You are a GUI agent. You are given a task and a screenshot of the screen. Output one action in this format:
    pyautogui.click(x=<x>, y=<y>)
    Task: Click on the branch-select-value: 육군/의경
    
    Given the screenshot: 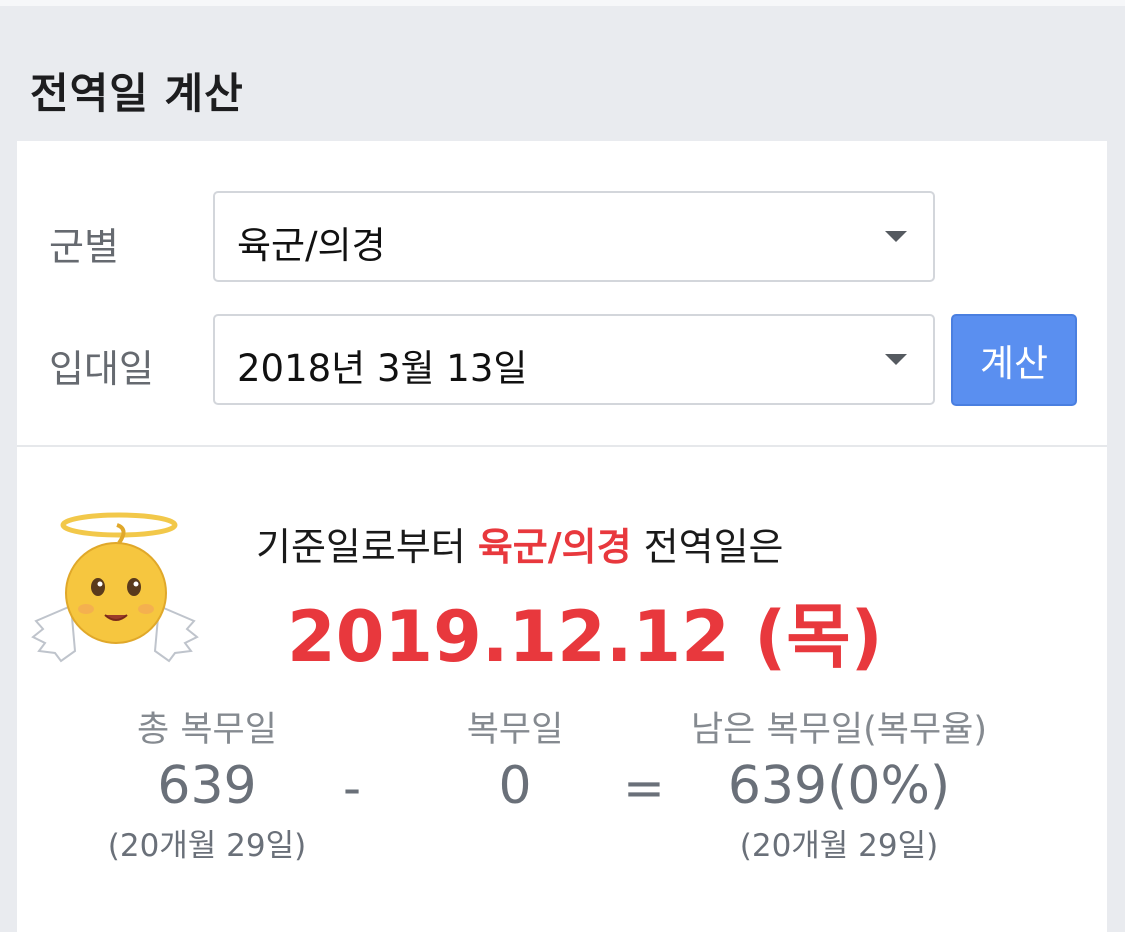 What is the action you would take?
    pyautogui.click(x=311, y=245)
    